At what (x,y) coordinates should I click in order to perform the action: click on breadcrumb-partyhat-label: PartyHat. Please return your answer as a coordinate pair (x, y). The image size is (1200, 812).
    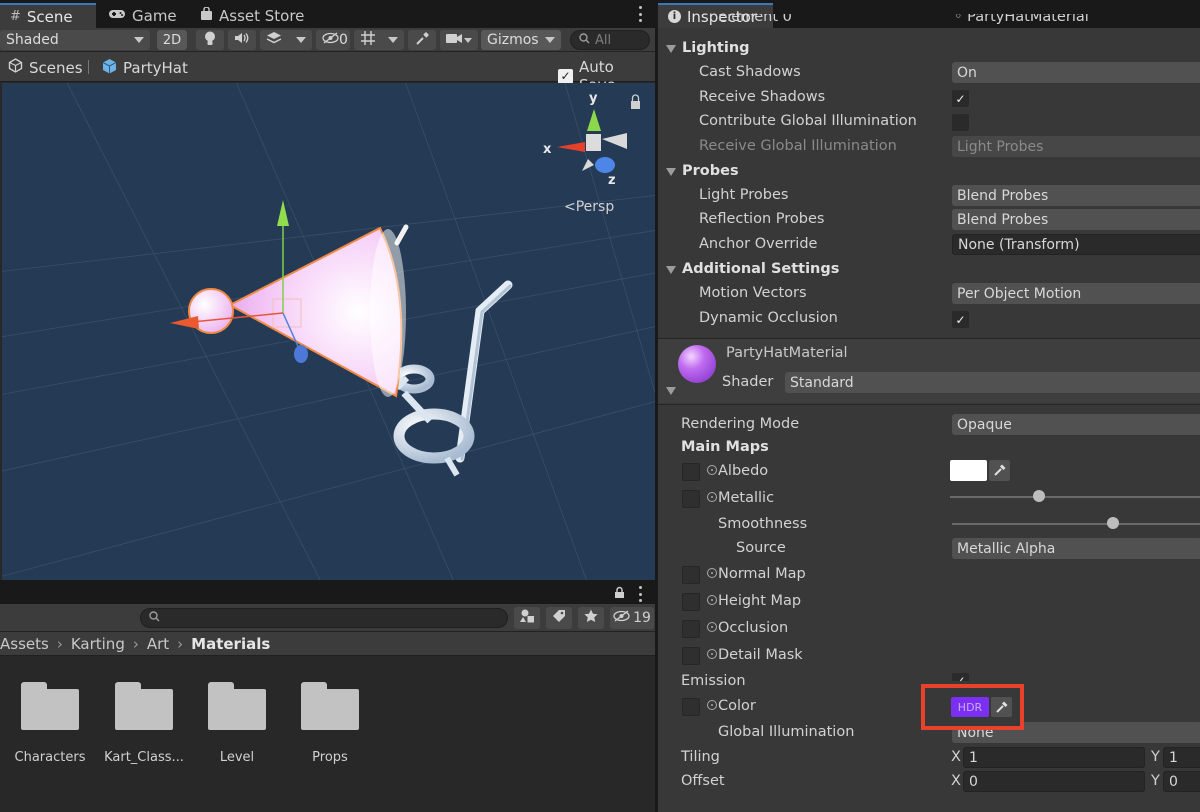
    Looking at the image, I should click on (155, 68).